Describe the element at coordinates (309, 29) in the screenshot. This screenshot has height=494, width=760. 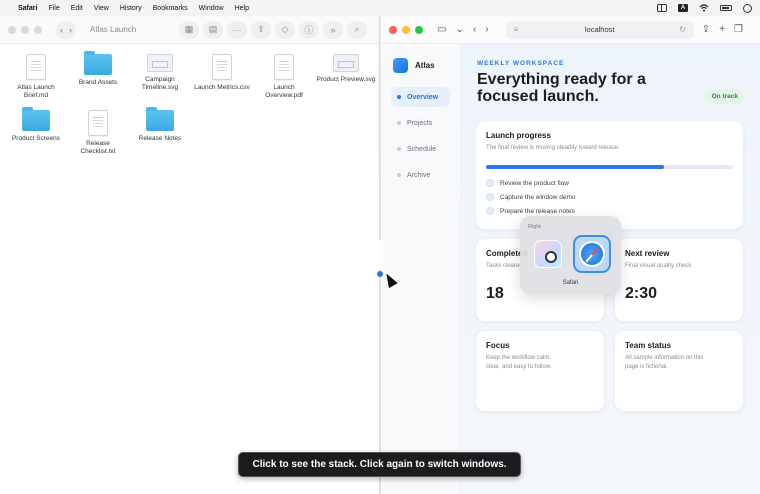
I see `info-icon: ⓘ` at that location.